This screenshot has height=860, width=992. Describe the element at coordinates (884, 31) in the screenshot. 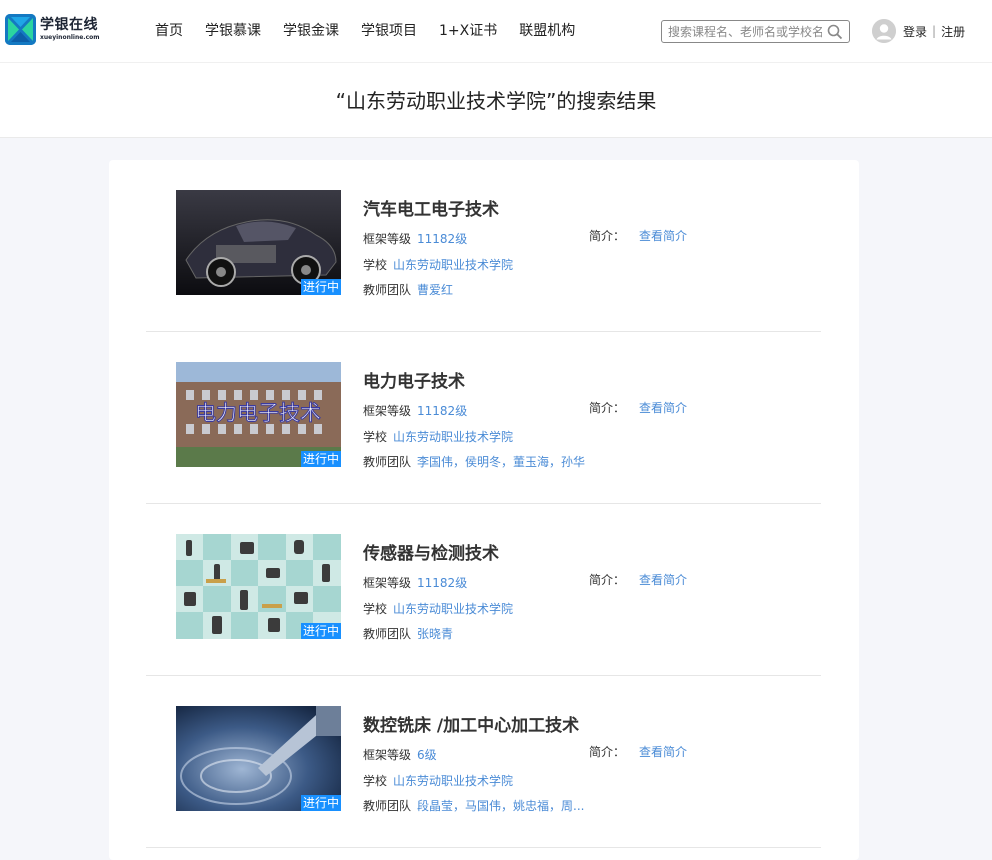

I see `avatar-icon` at that location.